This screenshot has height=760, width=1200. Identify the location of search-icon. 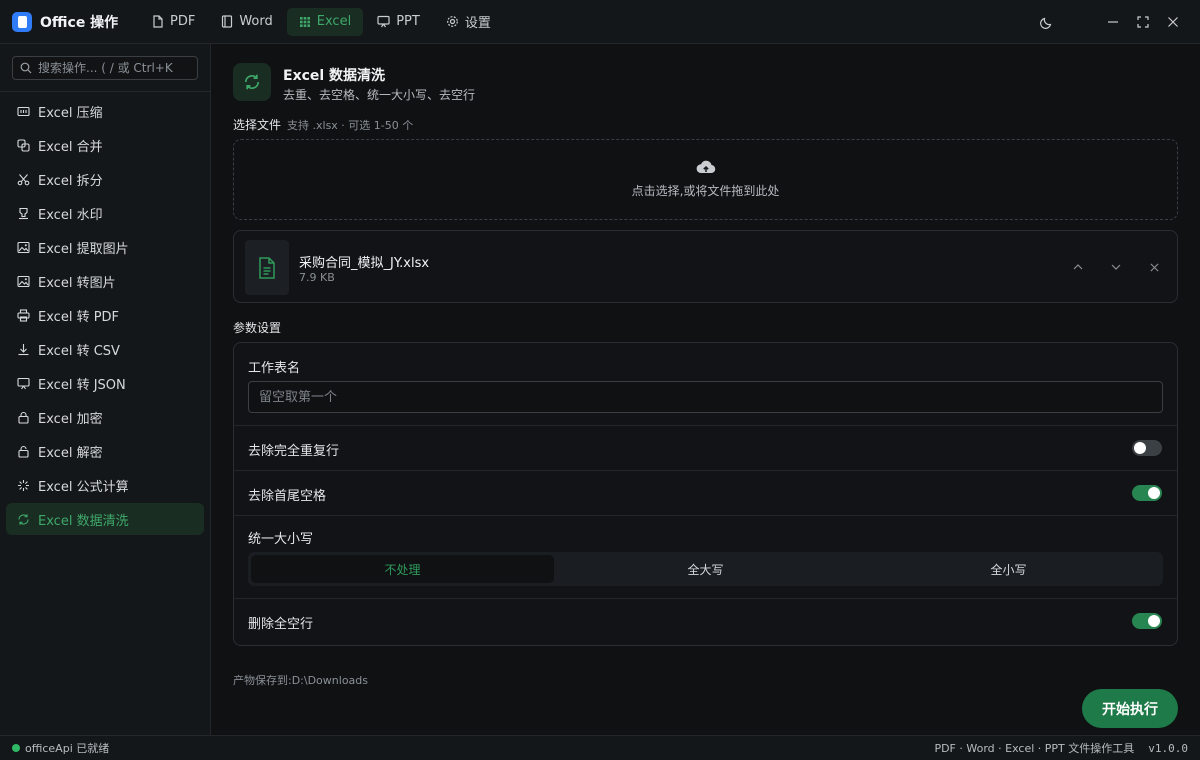
(26, 68).